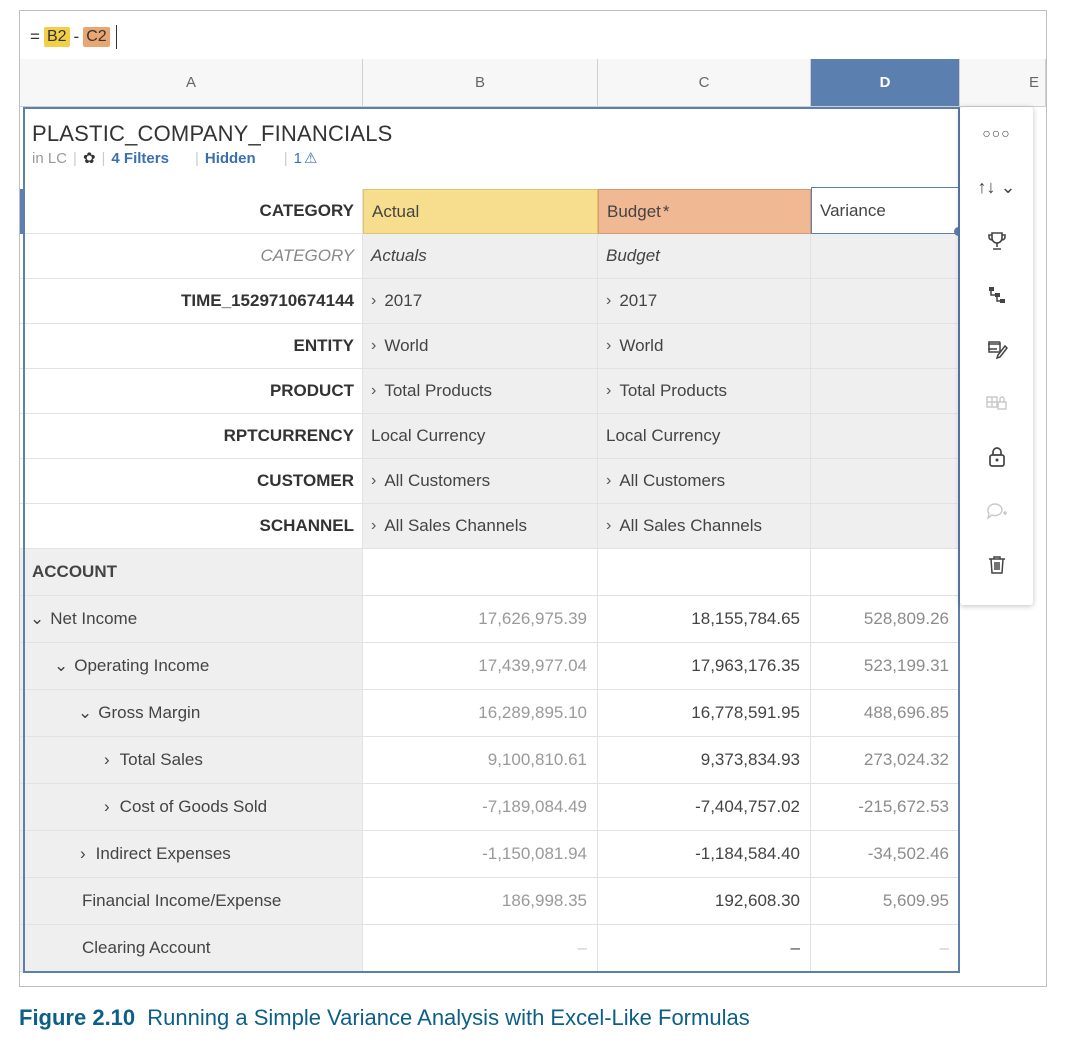 This screenshot has width=1071, height=1051. Describe the element at coordinates (704, 901) in the screenshot. I see `table-cell-budget: 192,608.30` at that location.